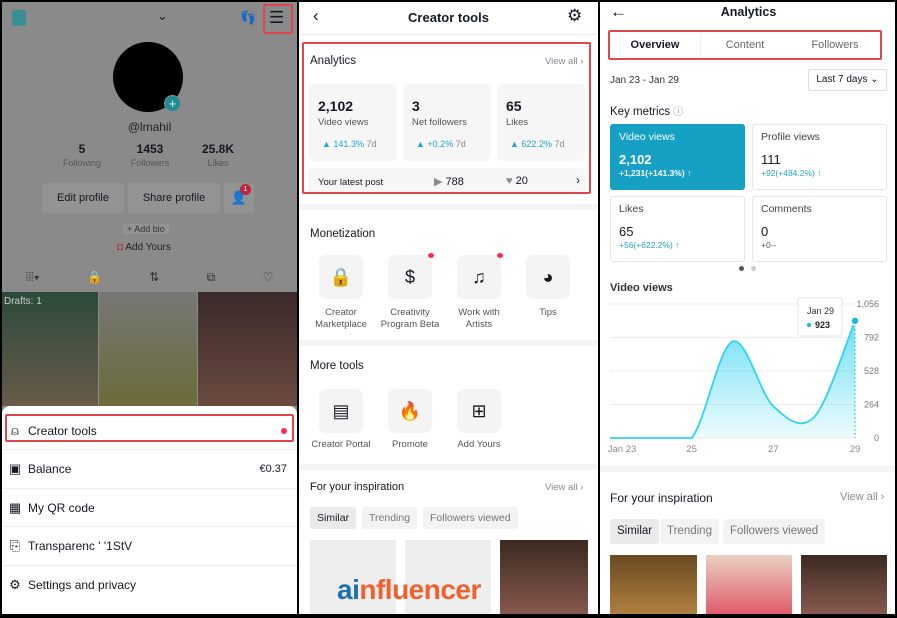  I want to click on arrow-up-icon: ↑, so click(677, 245).